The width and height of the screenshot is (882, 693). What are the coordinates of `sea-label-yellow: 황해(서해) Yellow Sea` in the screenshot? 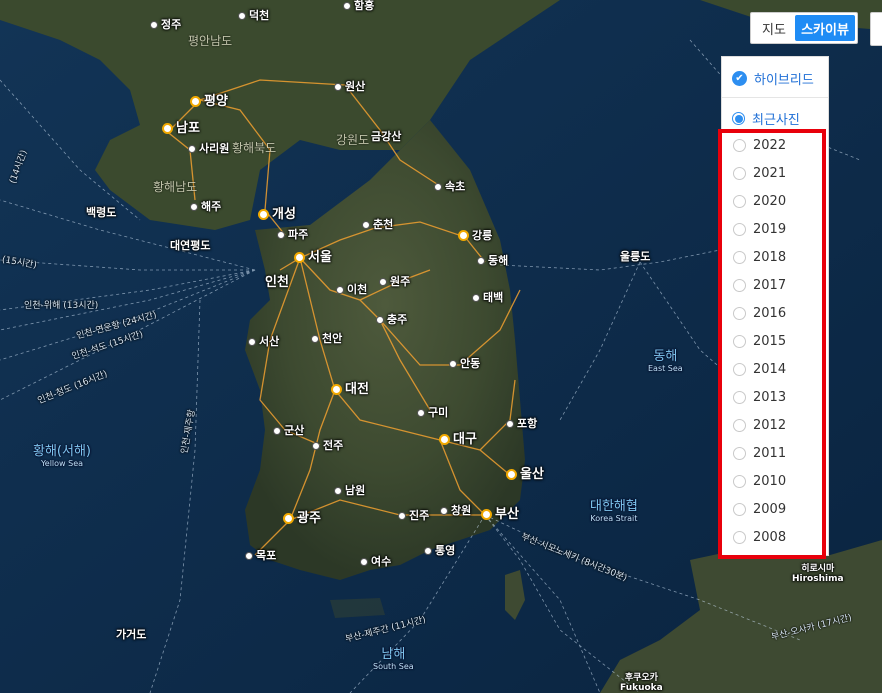 It's located at (62, 456).